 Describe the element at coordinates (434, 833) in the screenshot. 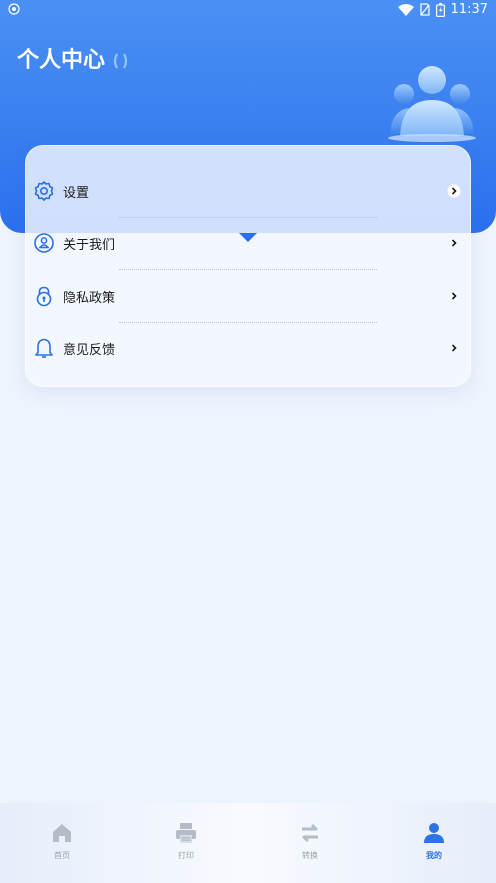

I see `user-icon` at that location.